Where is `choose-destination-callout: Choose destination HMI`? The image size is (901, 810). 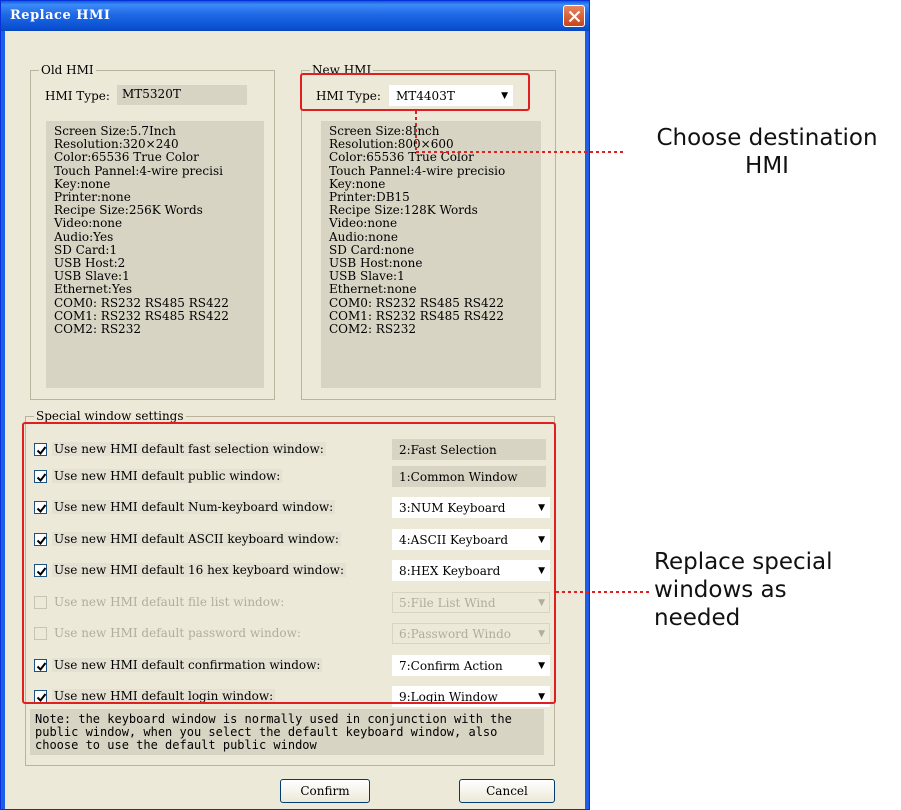
choose-destination-callout: Choose destination HMI is located at coordinates (767, 152).